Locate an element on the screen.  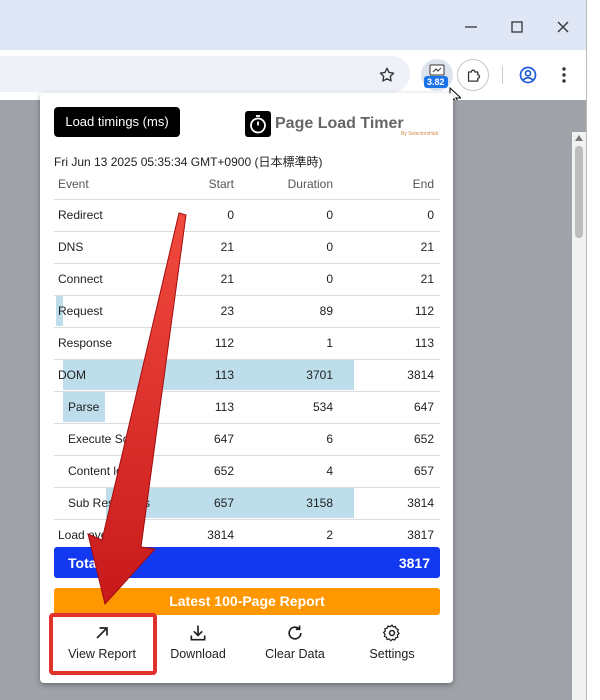
total-row: Total 3817 is located at coordinates (247, 562).